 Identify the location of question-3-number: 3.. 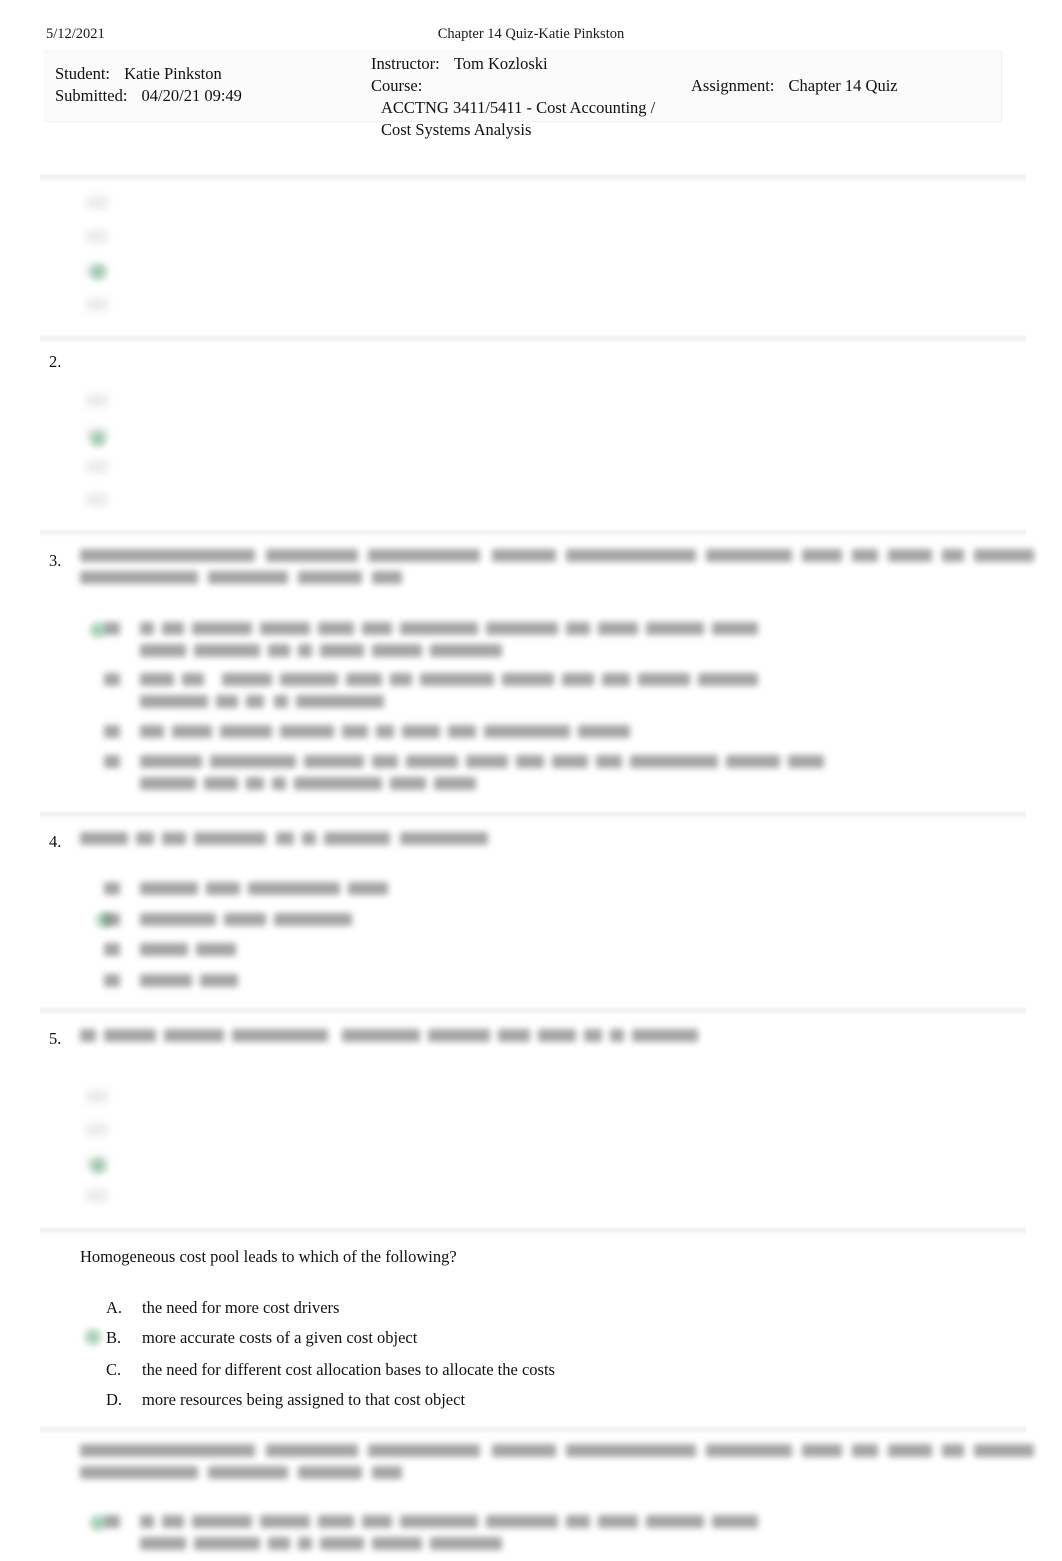
(55, 560).